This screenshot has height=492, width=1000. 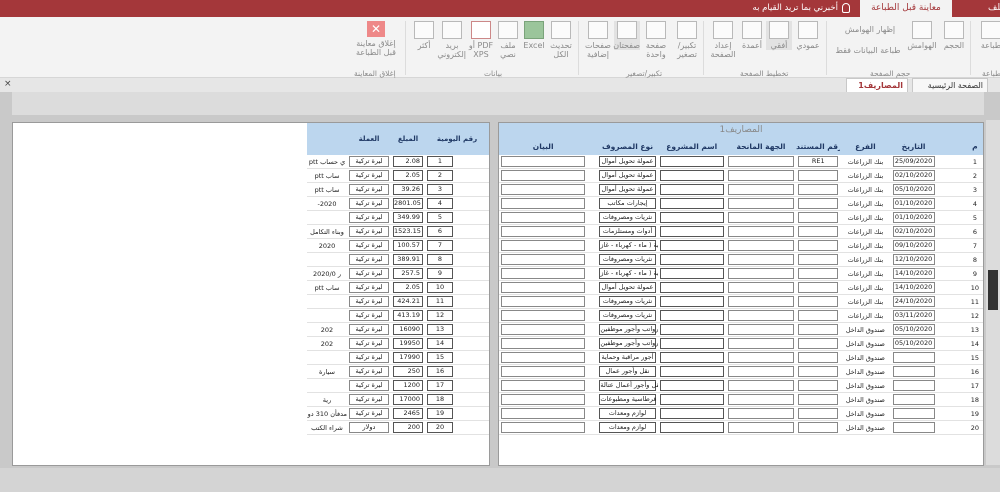 What do you see at coordinates (970, 48) in the screenshot?
I see `group-separator` at bounding box center [970, 48].